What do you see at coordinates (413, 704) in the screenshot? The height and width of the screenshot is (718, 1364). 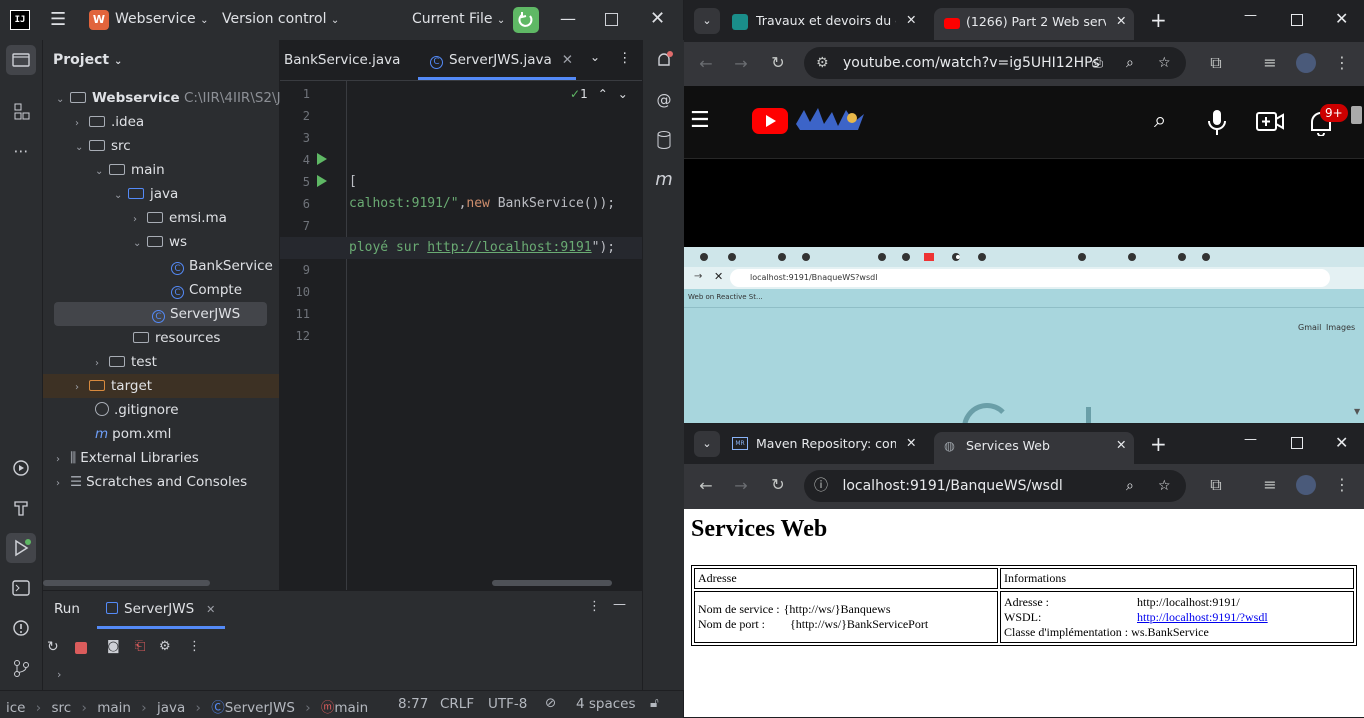 I see `caret-position: 8:77` at bounding box center [413, 704].